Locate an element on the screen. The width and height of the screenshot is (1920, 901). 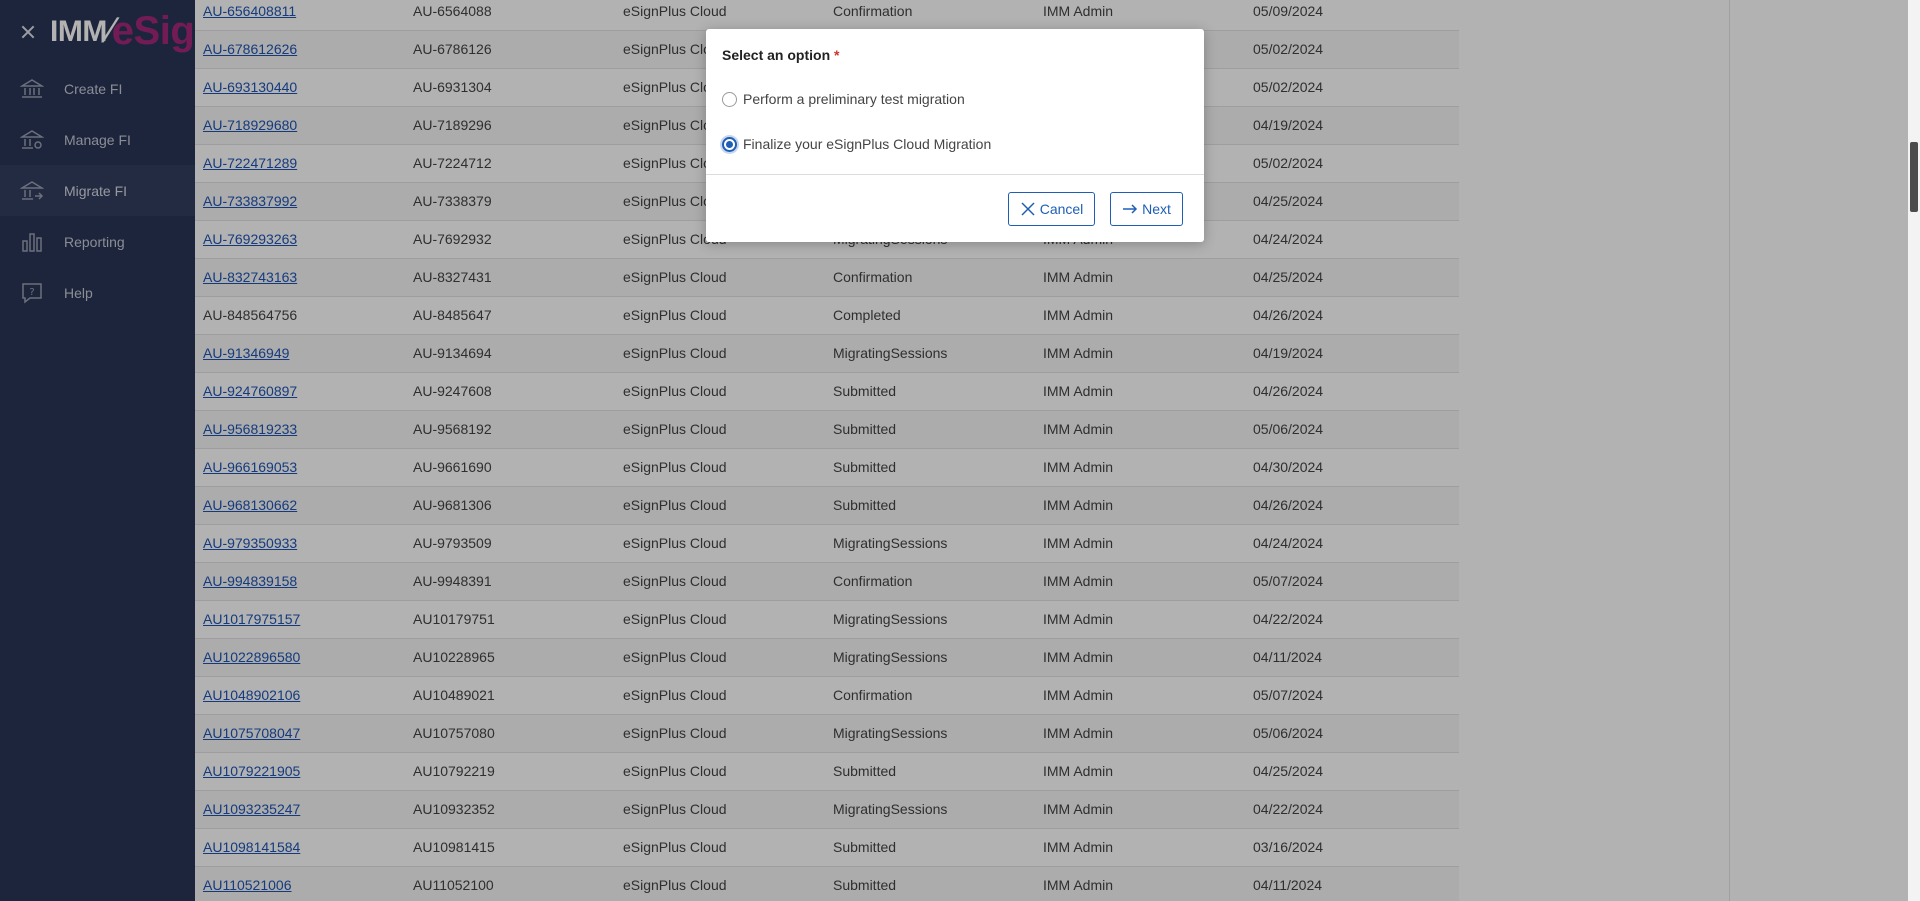
page-scrollbar is located at coordinates (1914, 450).